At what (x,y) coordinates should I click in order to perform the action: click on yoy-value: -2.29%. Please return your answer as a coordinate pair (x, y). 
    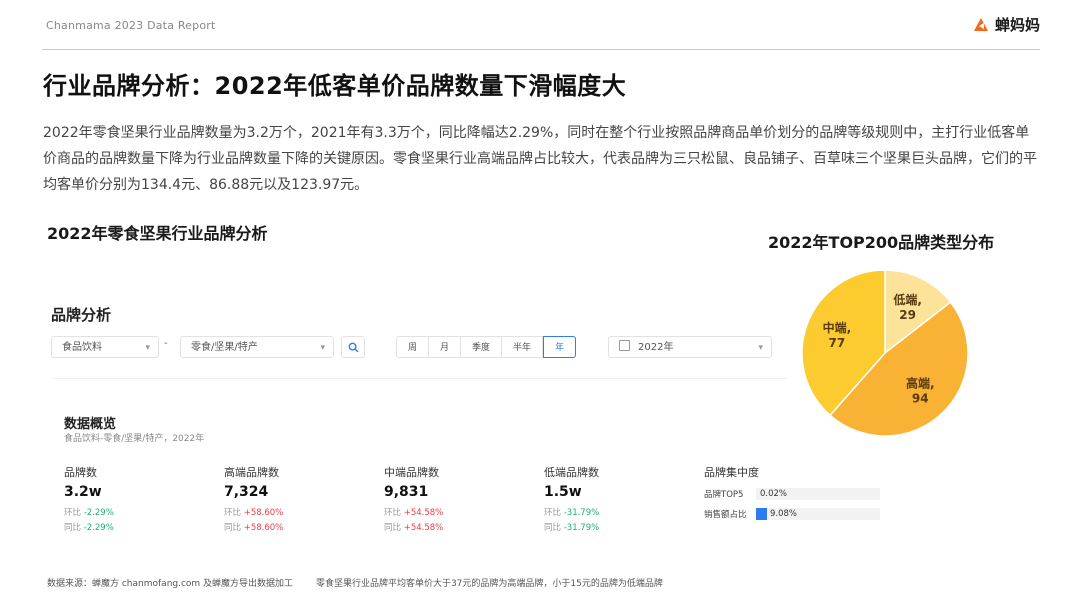
    Looking at the image, I should click on (98, 528).